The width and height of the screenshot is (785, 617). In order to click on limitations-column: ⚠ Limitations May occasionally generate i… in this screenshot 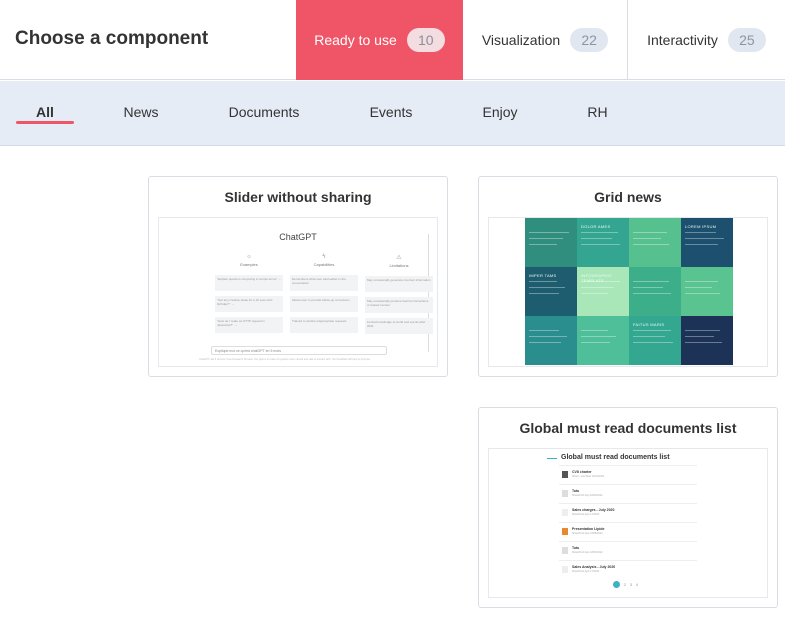, I will do `click(399, 296)`.